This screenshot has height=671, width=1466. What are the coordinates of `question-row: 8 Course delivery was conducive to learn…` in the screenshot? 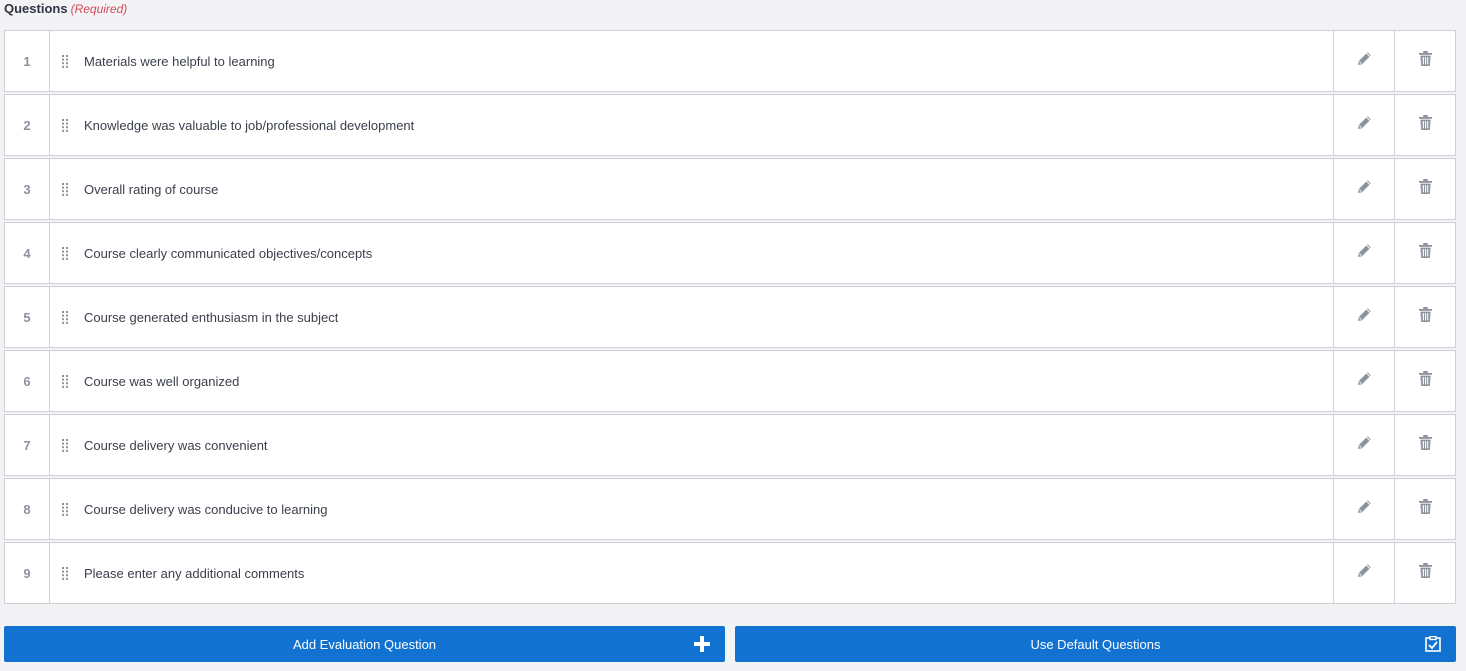 It's located at (730, 509).